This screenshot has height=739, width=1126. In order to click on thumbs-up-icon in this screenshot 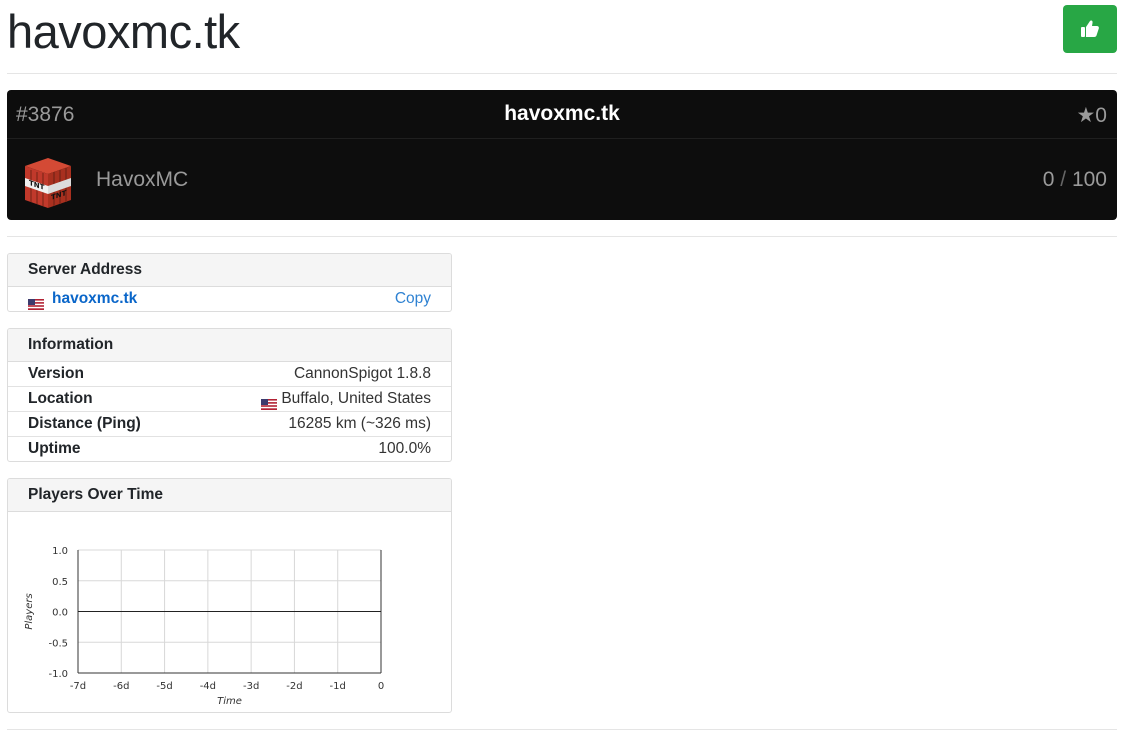, I will do `click(1090, 28)`.